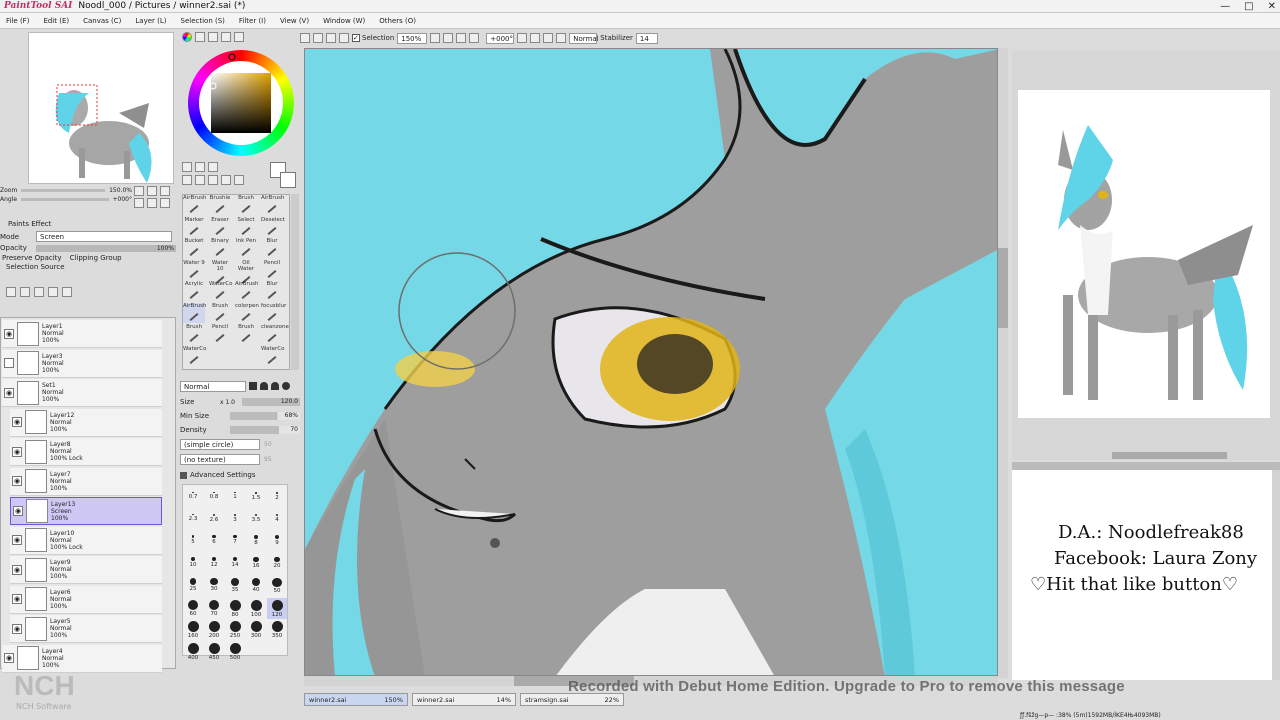 The height and width of the screenshot is (720, 1280). Describe the element at coordinates (226, 37) in the screenshot. I see `palette-tab-icon` at that location.